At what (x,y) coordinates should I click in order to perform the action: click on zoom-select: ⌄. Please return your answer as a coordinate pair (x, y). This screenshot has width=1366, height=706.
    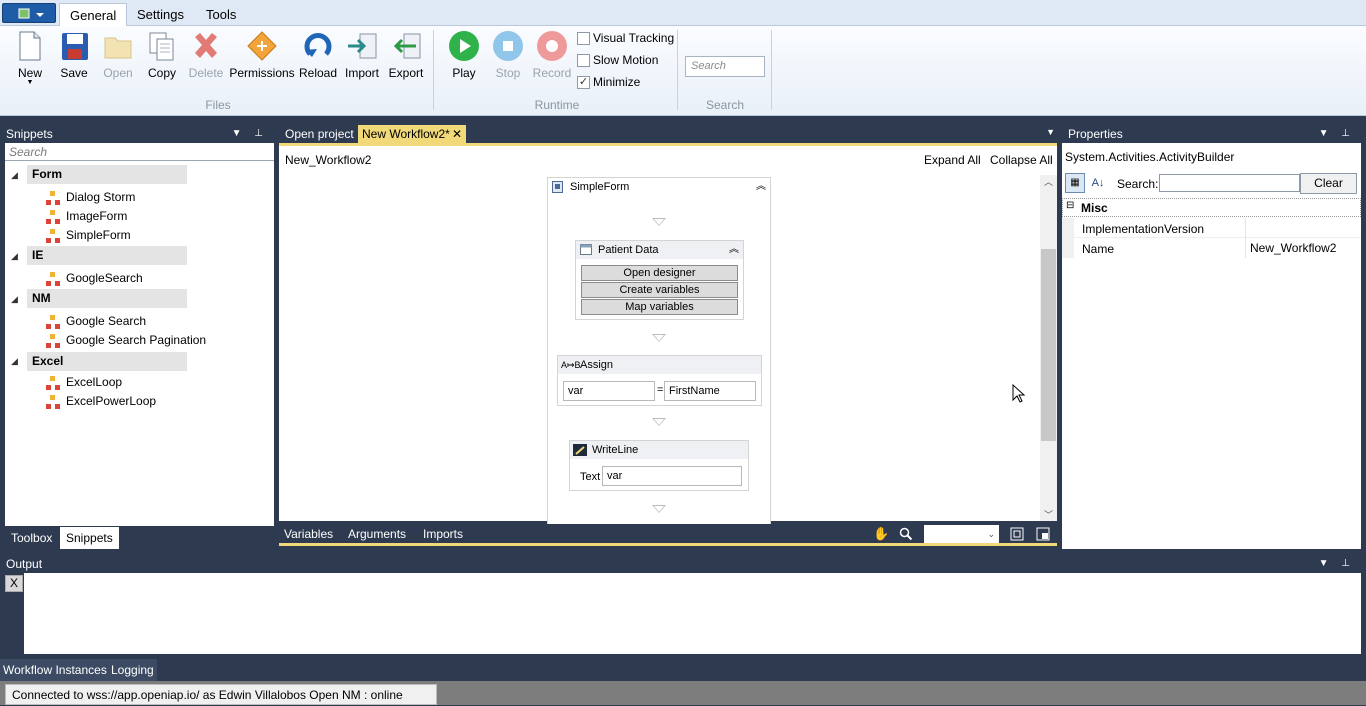
    Looking at the image, I should click on (961, 534).